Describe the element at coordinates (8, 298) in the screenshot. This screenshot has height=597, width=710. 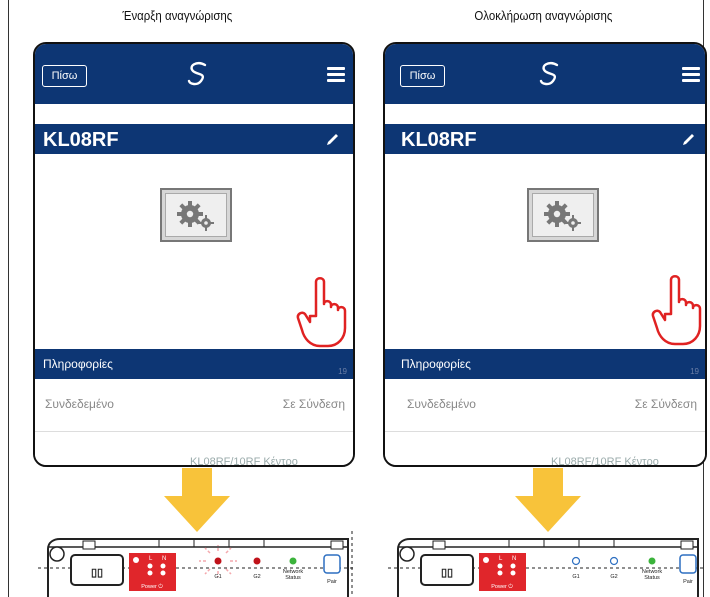
I see `left-border-line` at that location.